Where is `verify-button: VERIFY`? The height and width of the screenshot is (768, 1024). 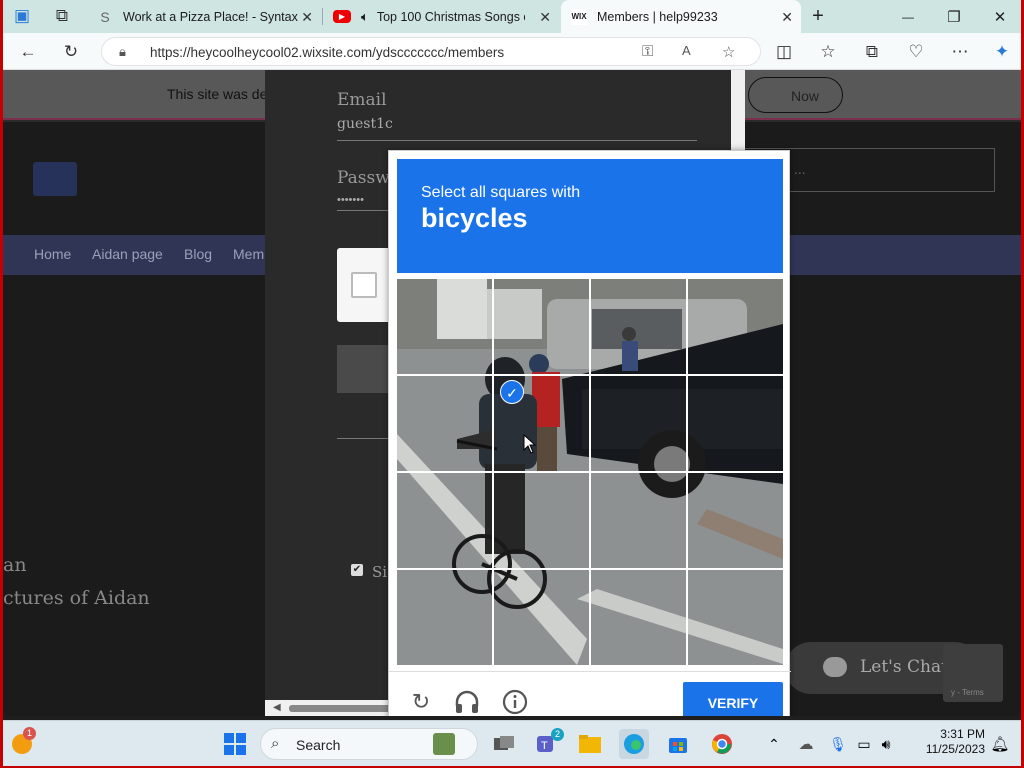
verify-button: VERIFY is located at coordinates (733, 699).